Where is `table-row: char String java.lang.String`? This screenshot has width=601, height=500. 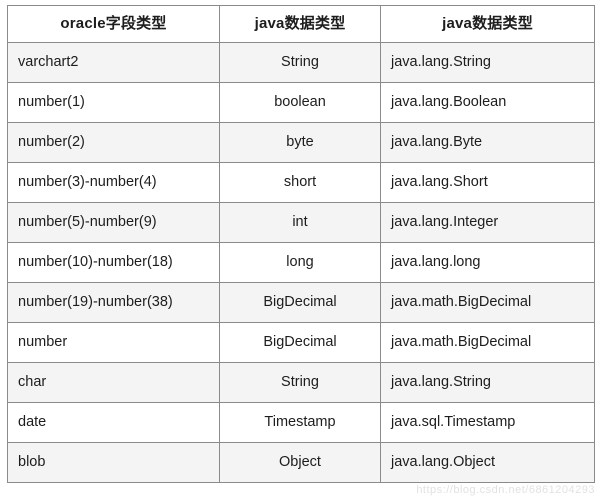 table-row: char String java.lang.String is located at coordinates (301, 382).